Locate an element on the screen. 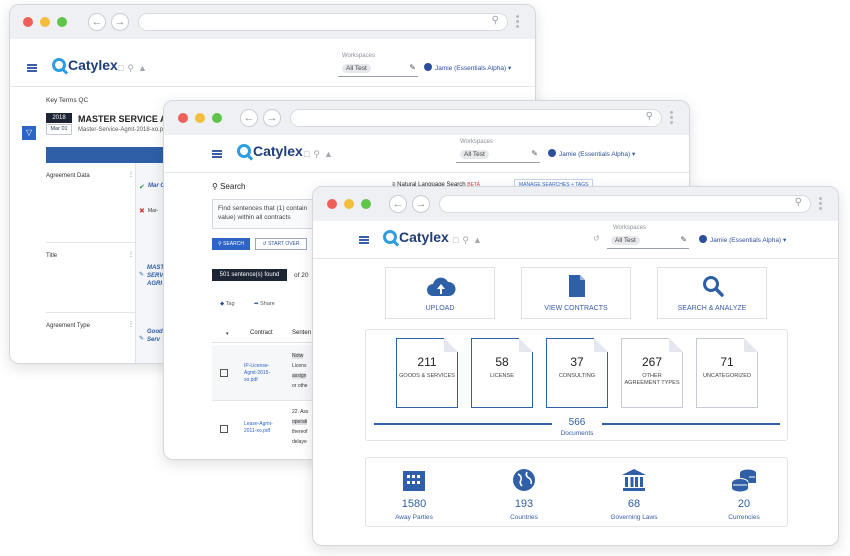 The image size is (850, 556). contract-link: Lease-Agmt-2011-xo.pdf is located at coordinates (262, 428).